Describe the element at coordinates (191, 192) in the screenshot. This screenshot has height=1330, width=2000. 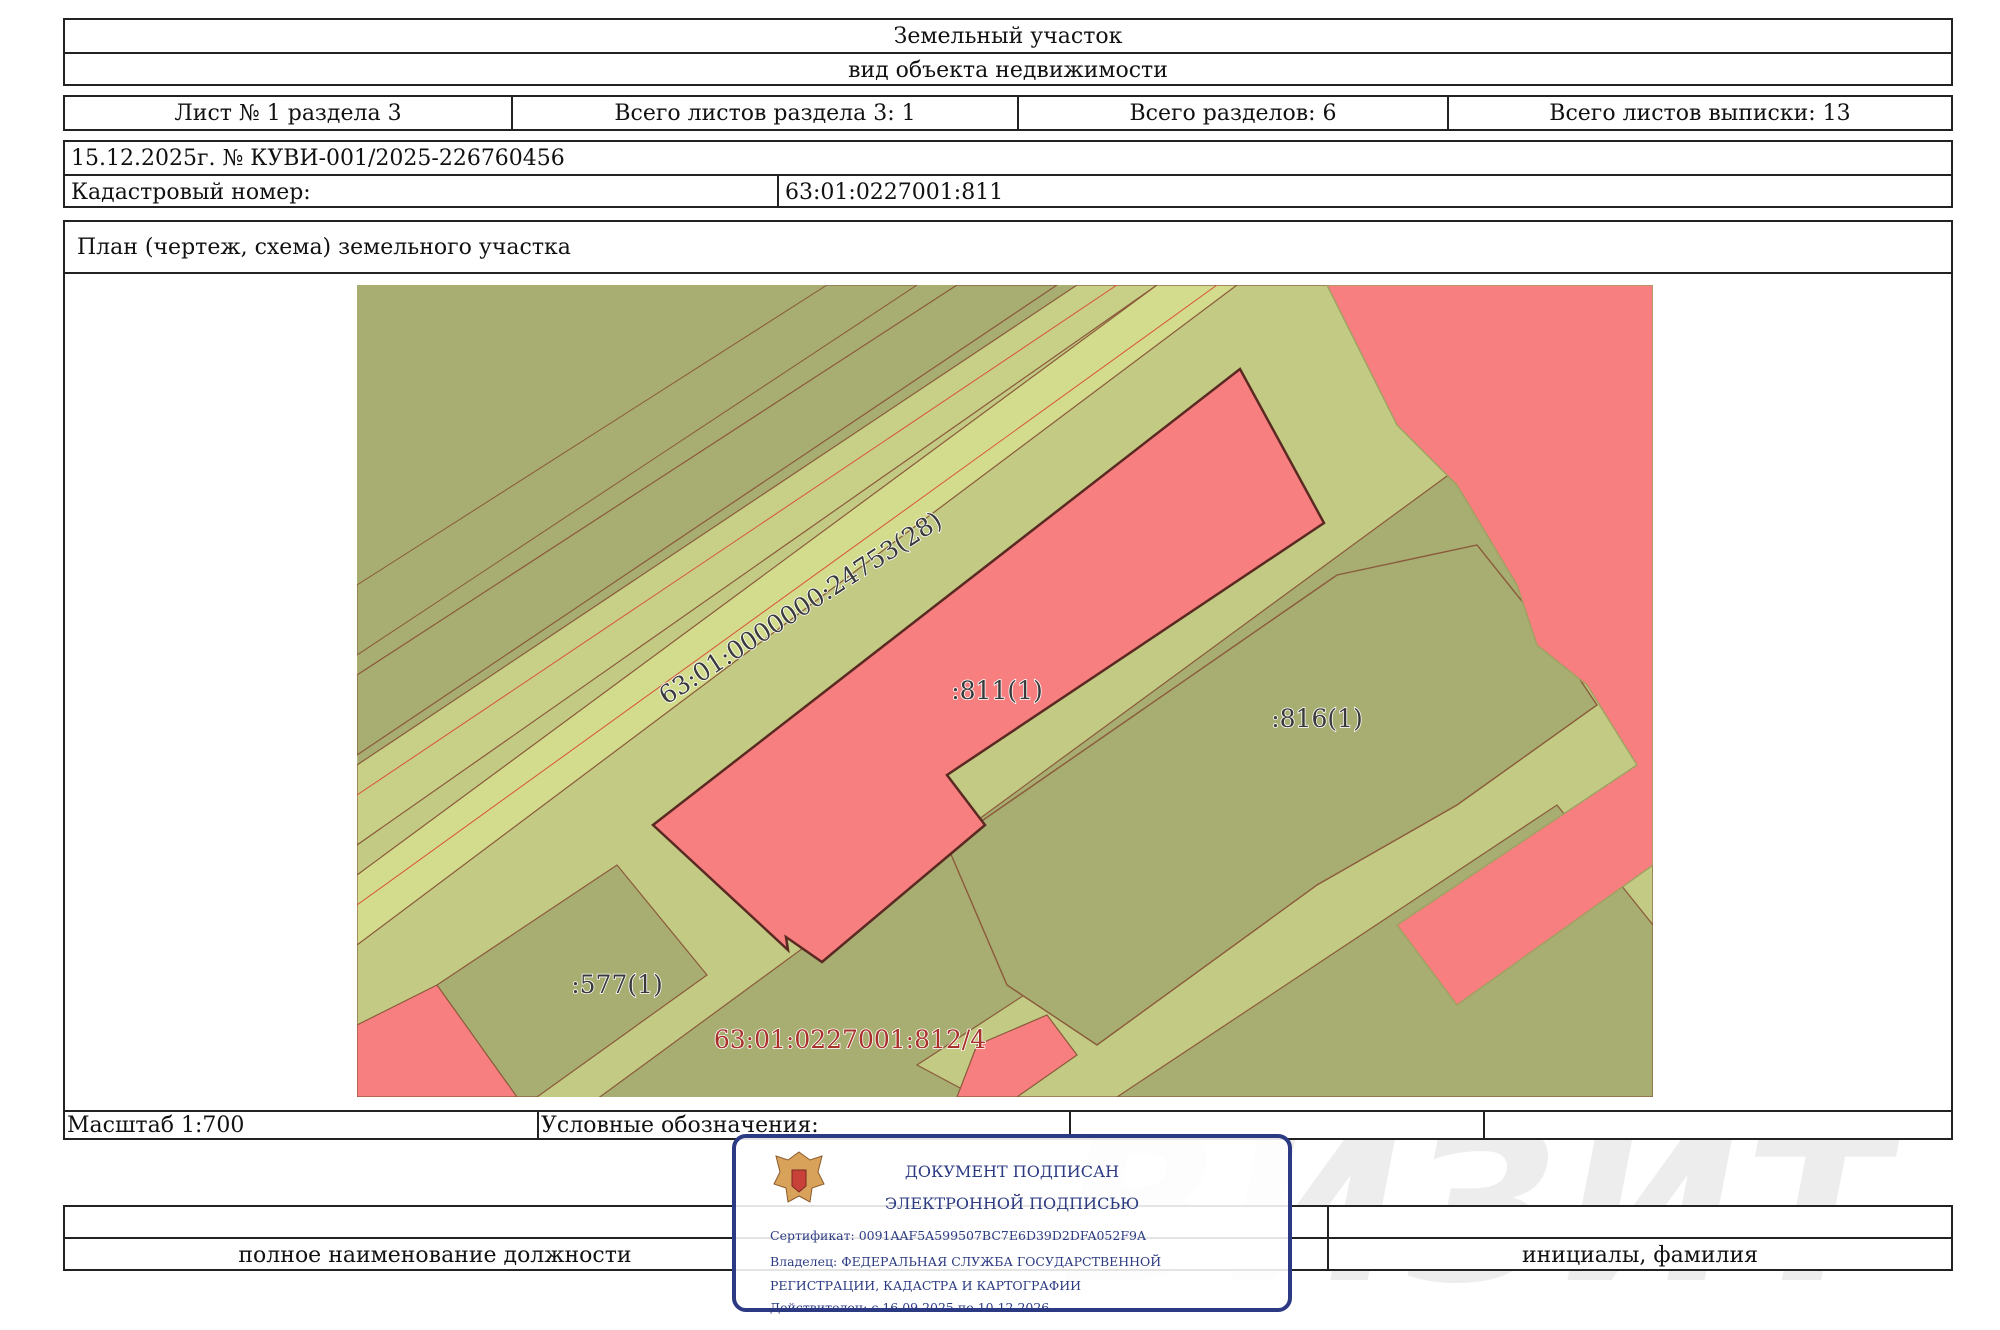
I see `cadastral-number-label: Кадастровый номер:` at that location.